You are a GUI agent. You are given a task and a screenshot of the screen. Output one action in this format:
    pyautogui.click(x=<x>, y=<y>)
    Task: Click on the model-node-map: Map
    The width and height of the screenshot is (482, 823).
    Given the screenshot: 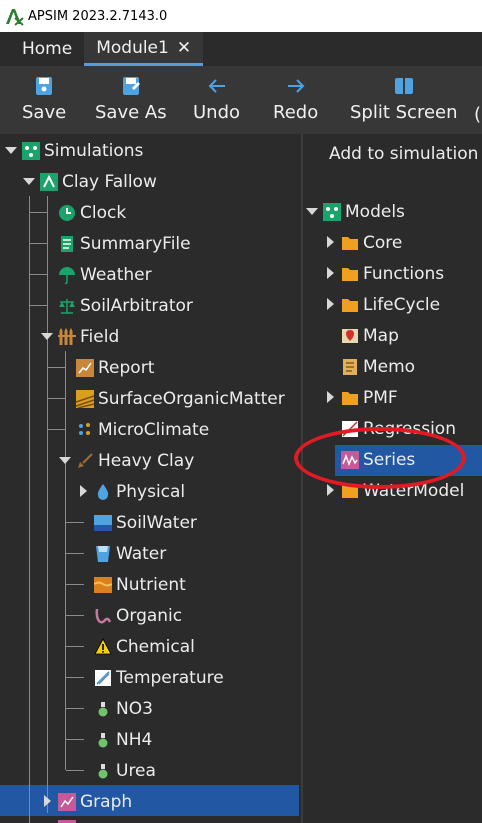 What is the action you would take?
    pyautogui.click(x=370, y=335)
    